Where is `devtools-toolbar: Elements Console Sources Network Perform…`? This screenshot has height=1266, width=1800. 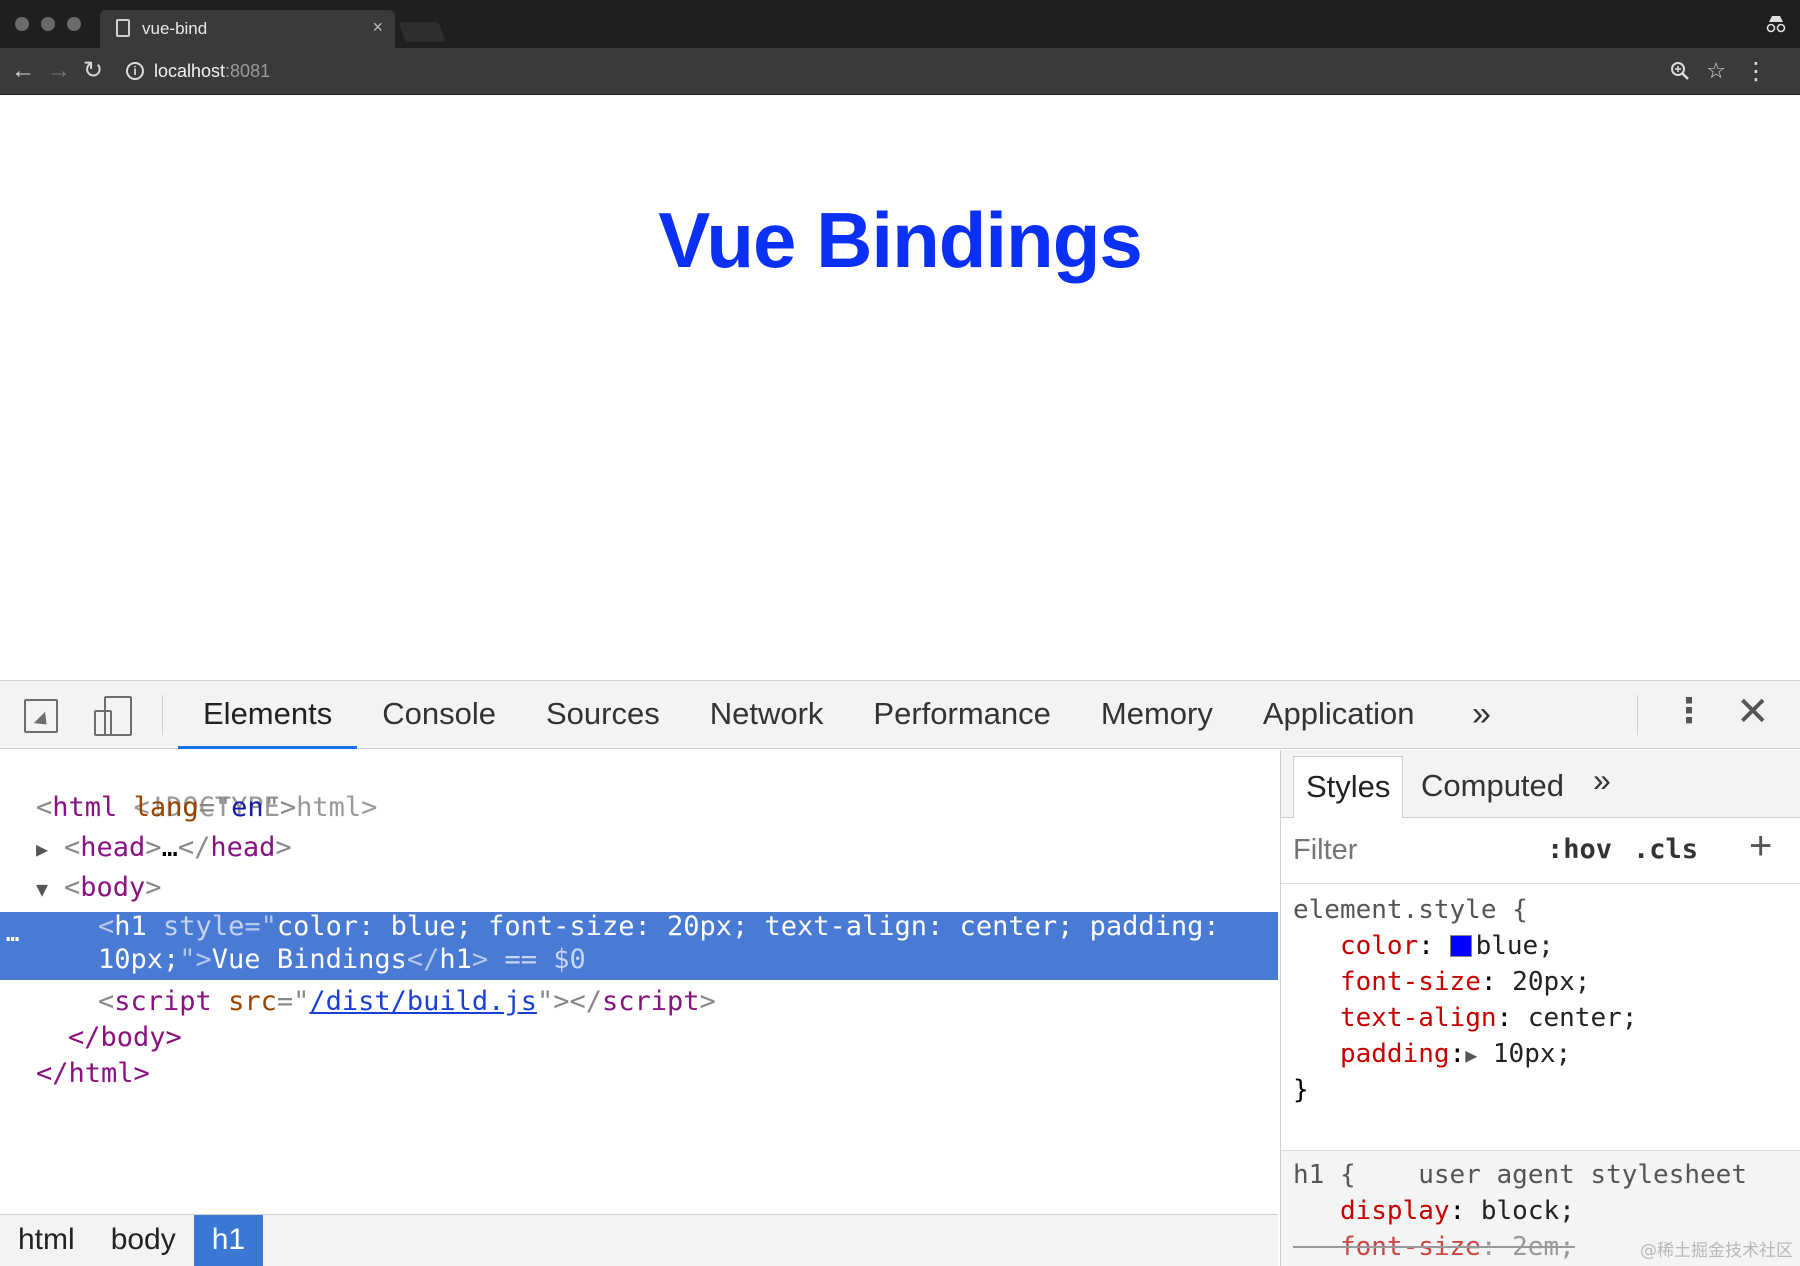 devtools-toolbar: Elements Console Sources Network Perform… is located at coordinates (900, 715).